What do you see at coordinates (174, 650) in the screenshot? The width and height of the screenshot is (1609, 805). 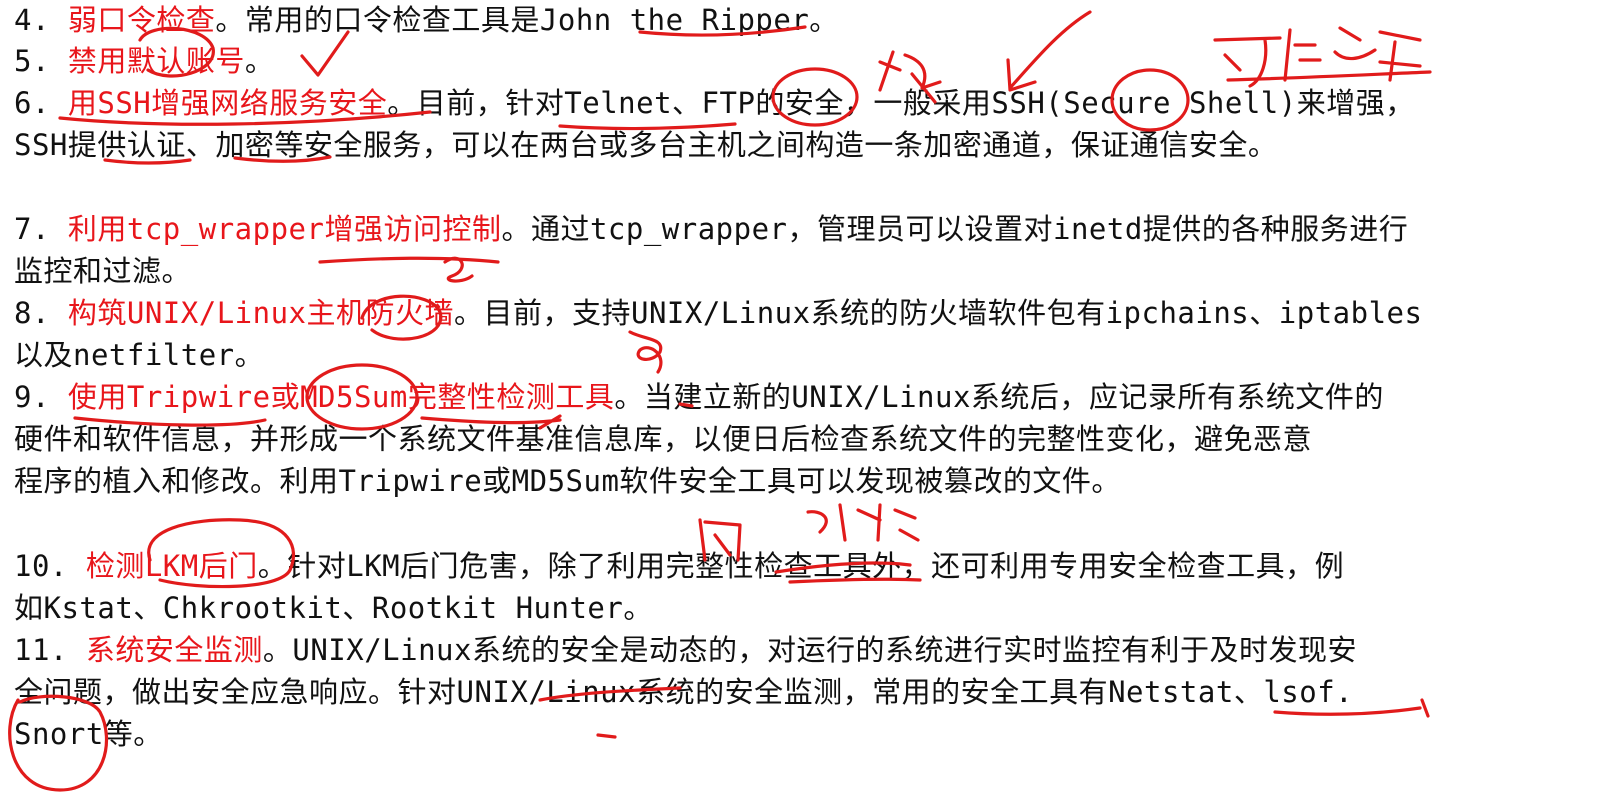 I see `item-title: 系统安全监测` at bounding box center [174, 650].